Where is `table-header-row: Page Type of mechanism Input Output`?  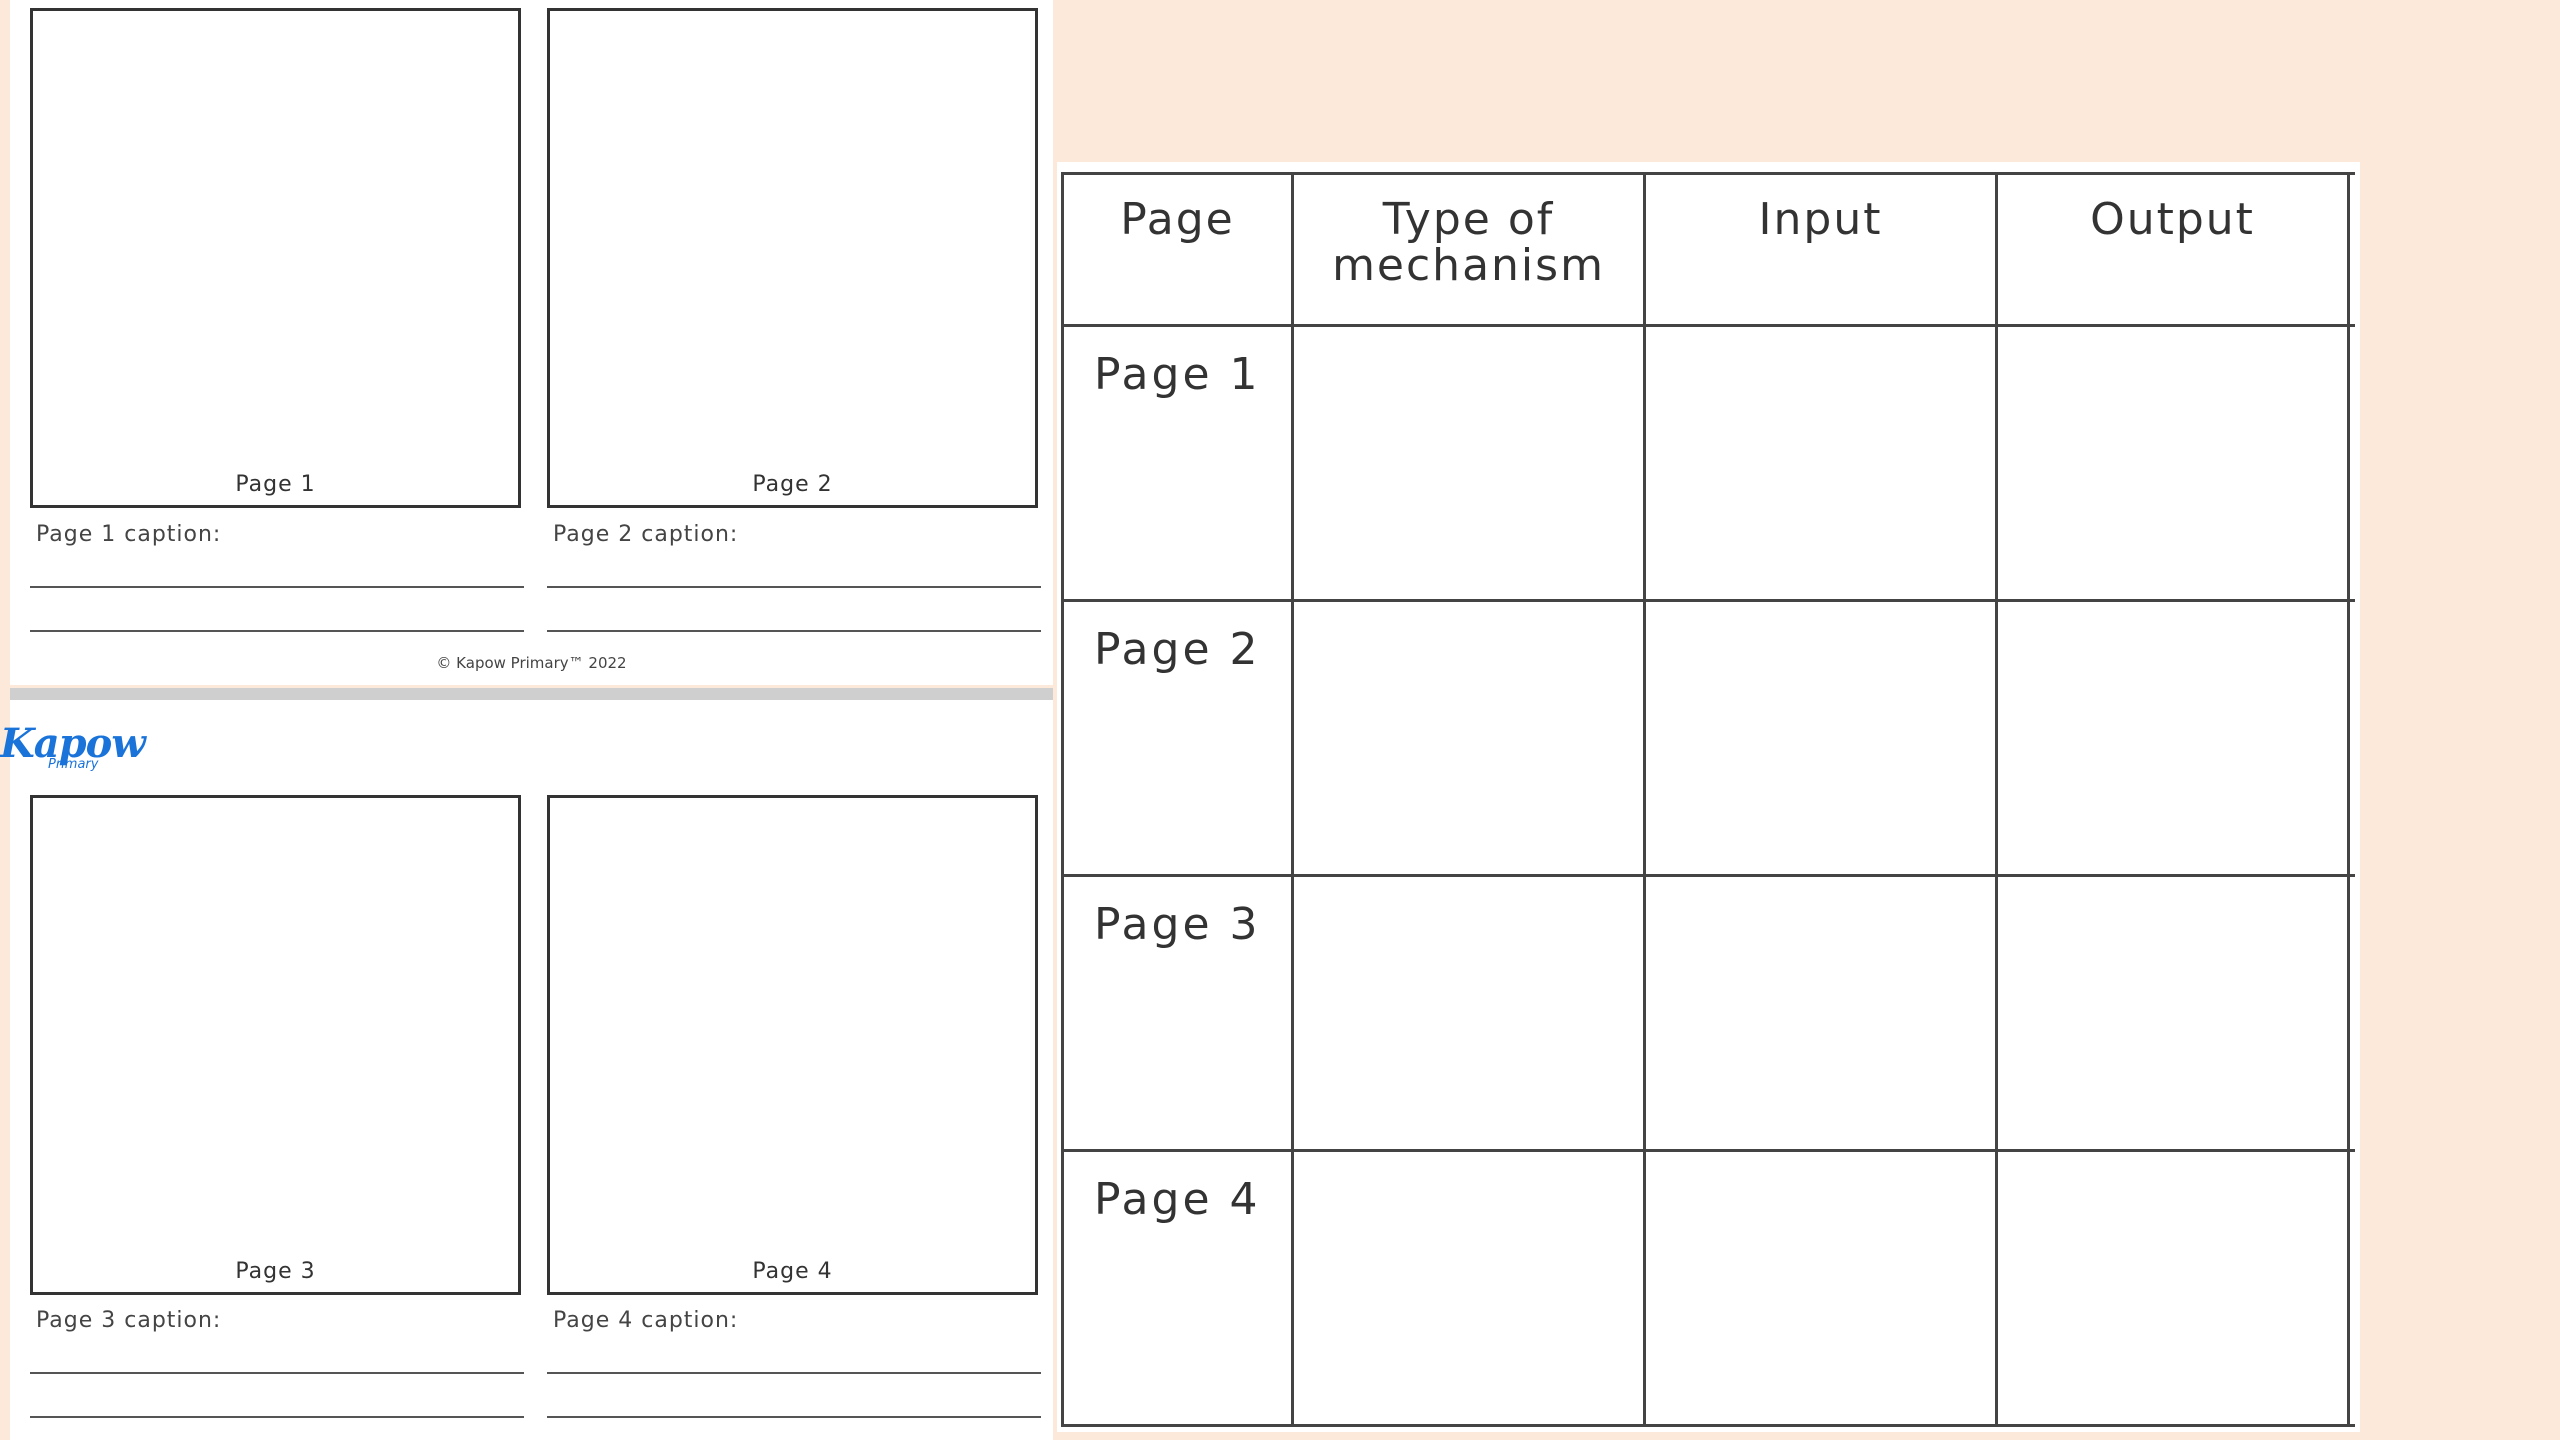 table-header-row: Page Type of mechanism Input Output is located at coordinates (1708, 249).